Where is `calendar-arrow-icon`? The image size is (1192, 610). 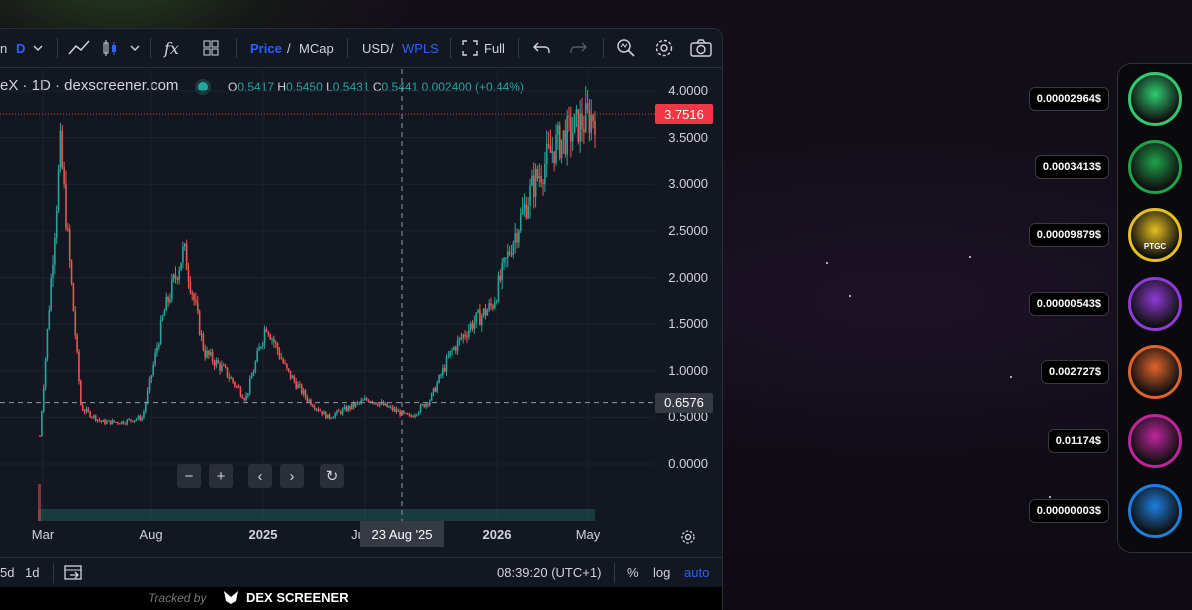 calendar-arrow-icon is located at coordinates (73, 572).